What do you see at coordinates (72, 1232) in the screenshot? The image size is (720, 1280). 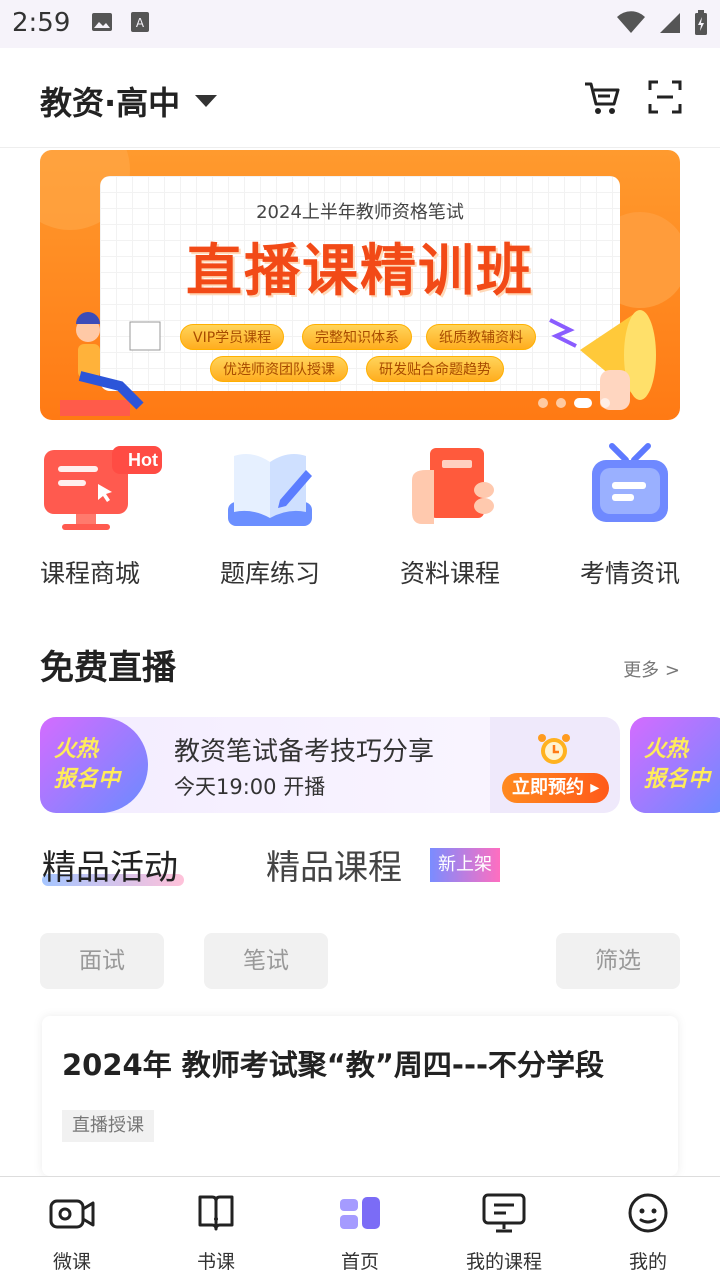 I see `nav-micro-course: 微课` at bounding box center [72, 1232].